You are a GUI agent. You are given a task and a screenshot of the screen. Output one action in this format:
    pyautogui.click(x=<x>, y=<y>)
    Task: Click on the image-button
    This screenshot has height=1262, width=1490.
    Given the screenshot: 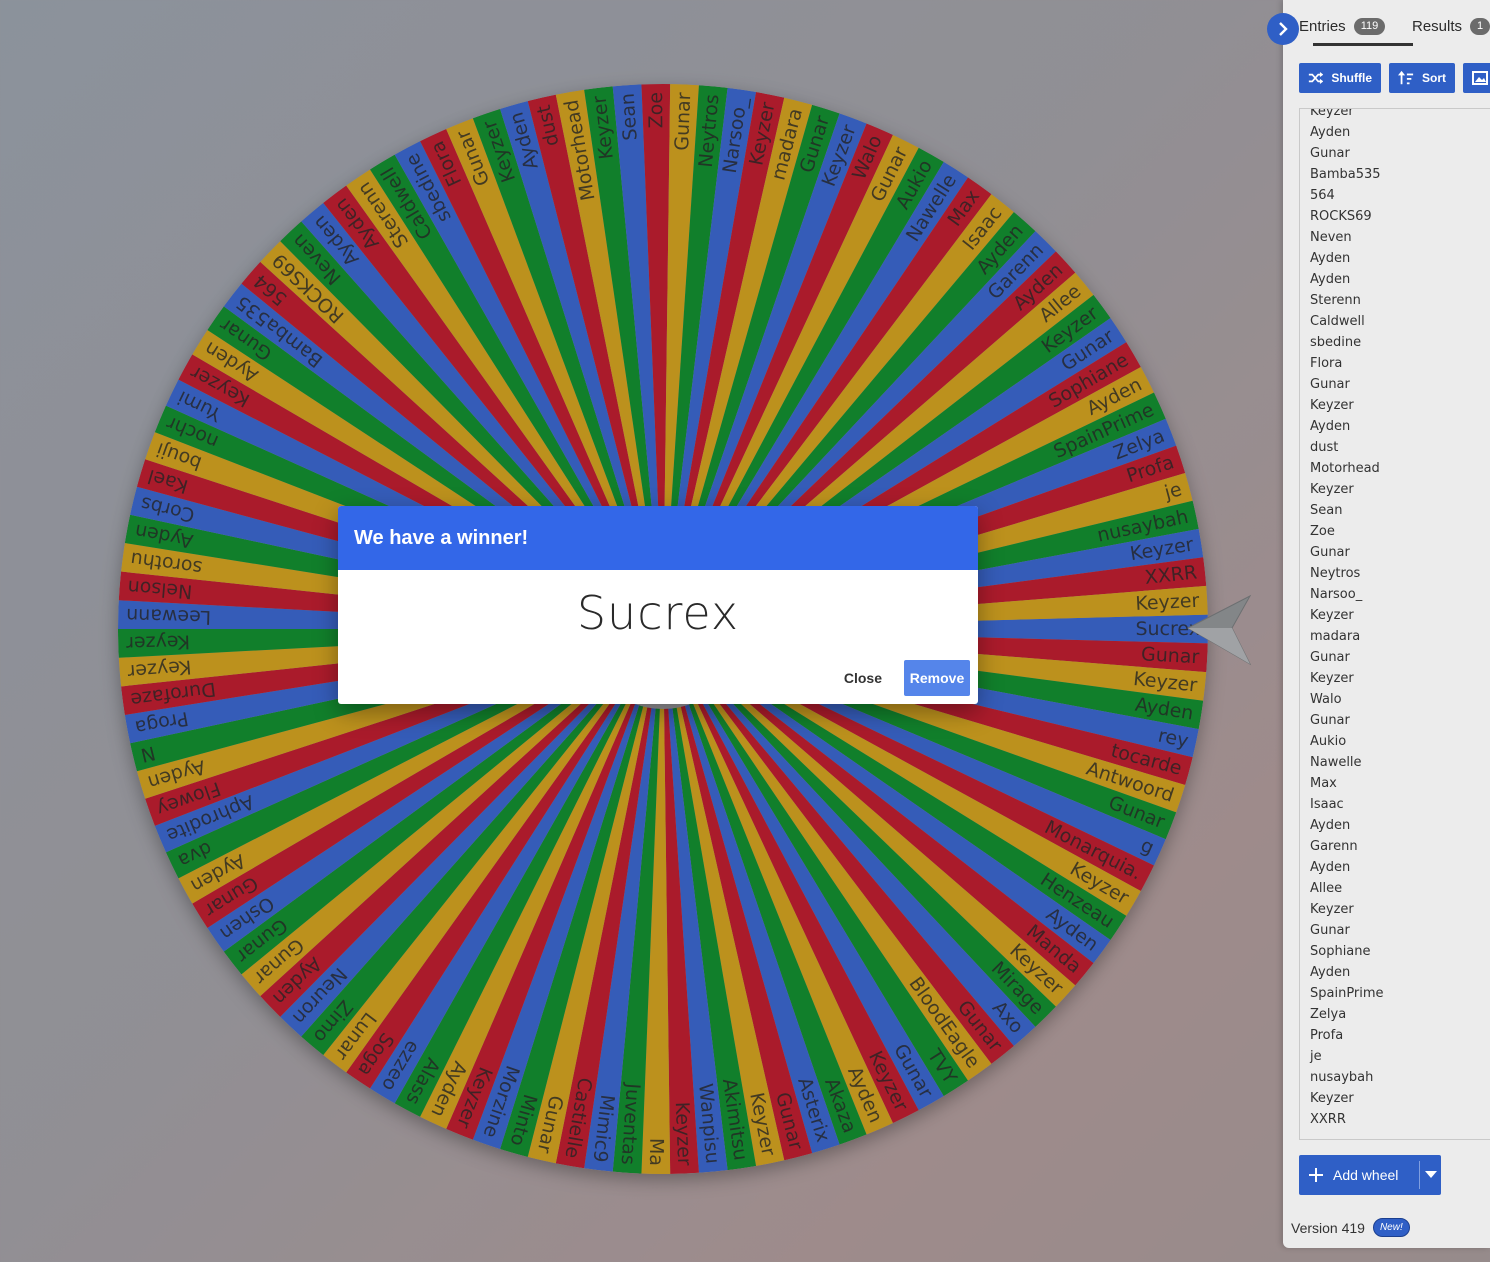 What is the action you would take?
    pyautogui.click(x=1476, y=78)
    